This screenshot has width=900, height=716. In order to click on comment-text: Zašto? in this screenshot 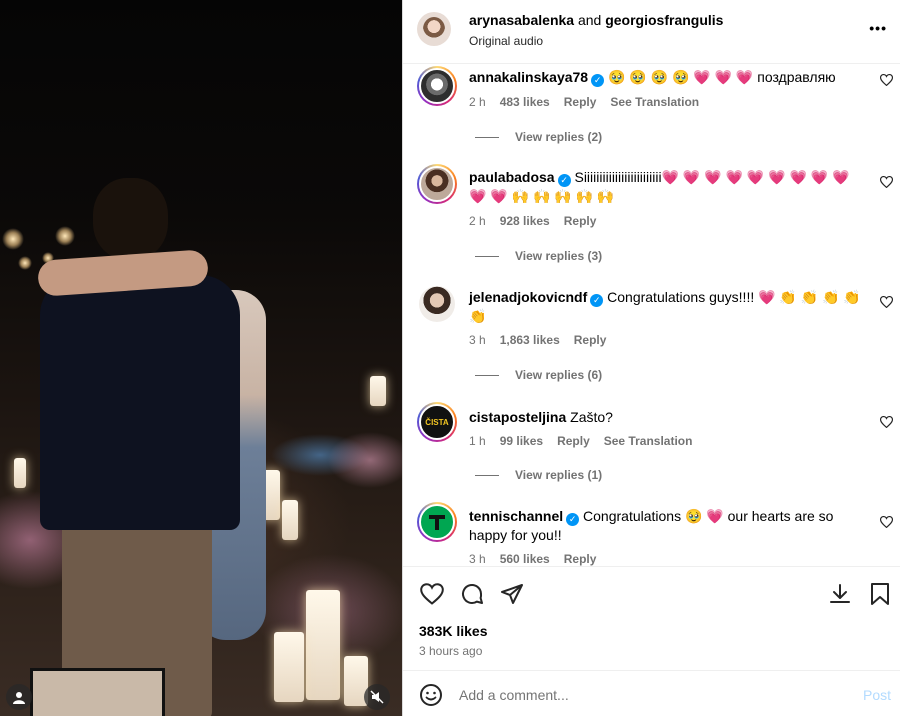, I will do `click(591, 417)`.